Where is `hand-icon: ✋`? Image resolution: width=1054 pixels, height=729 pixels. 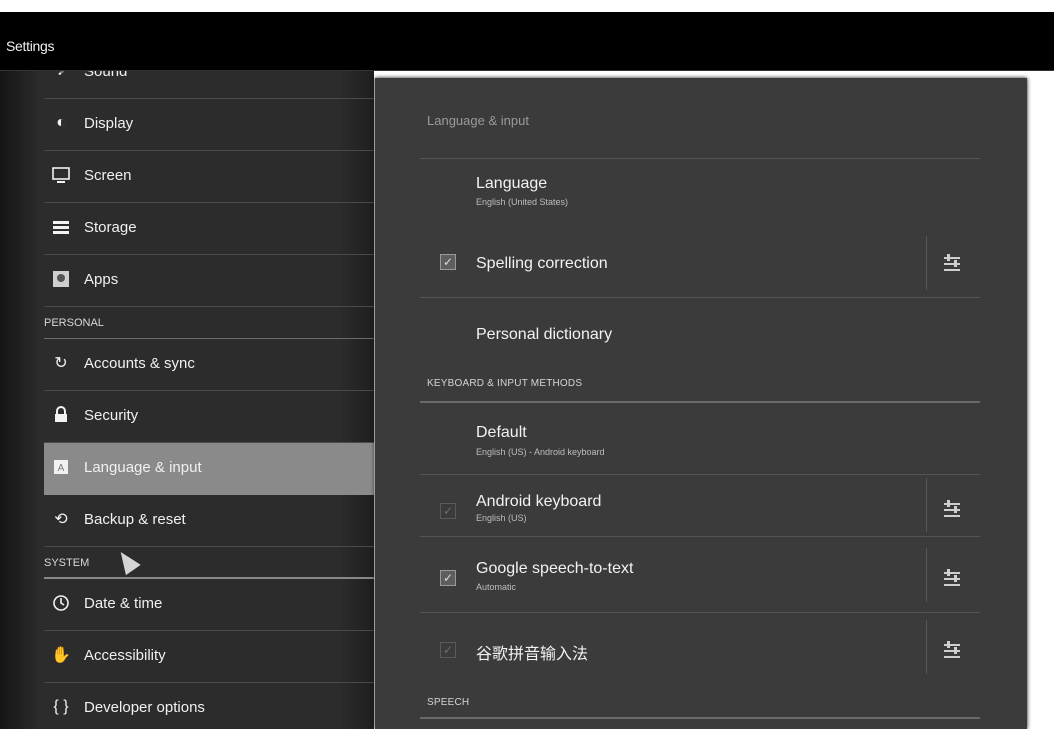
hand-icon: ✋ is located at coordinates (61, 655).